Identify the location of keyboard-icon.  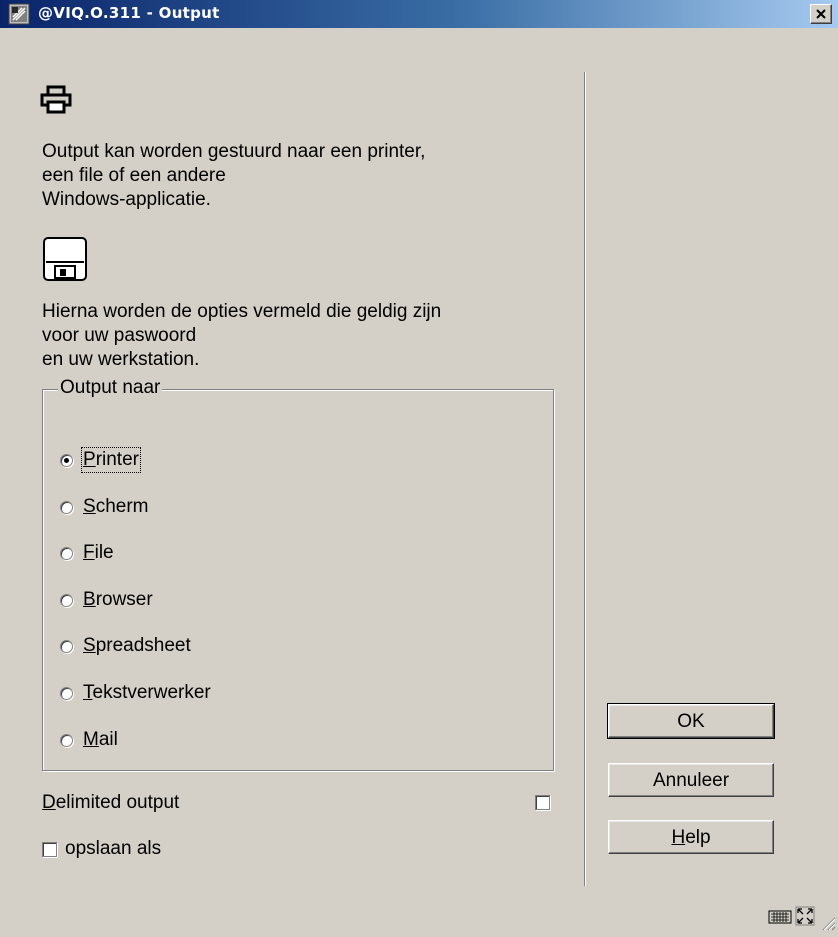
(780, 919).